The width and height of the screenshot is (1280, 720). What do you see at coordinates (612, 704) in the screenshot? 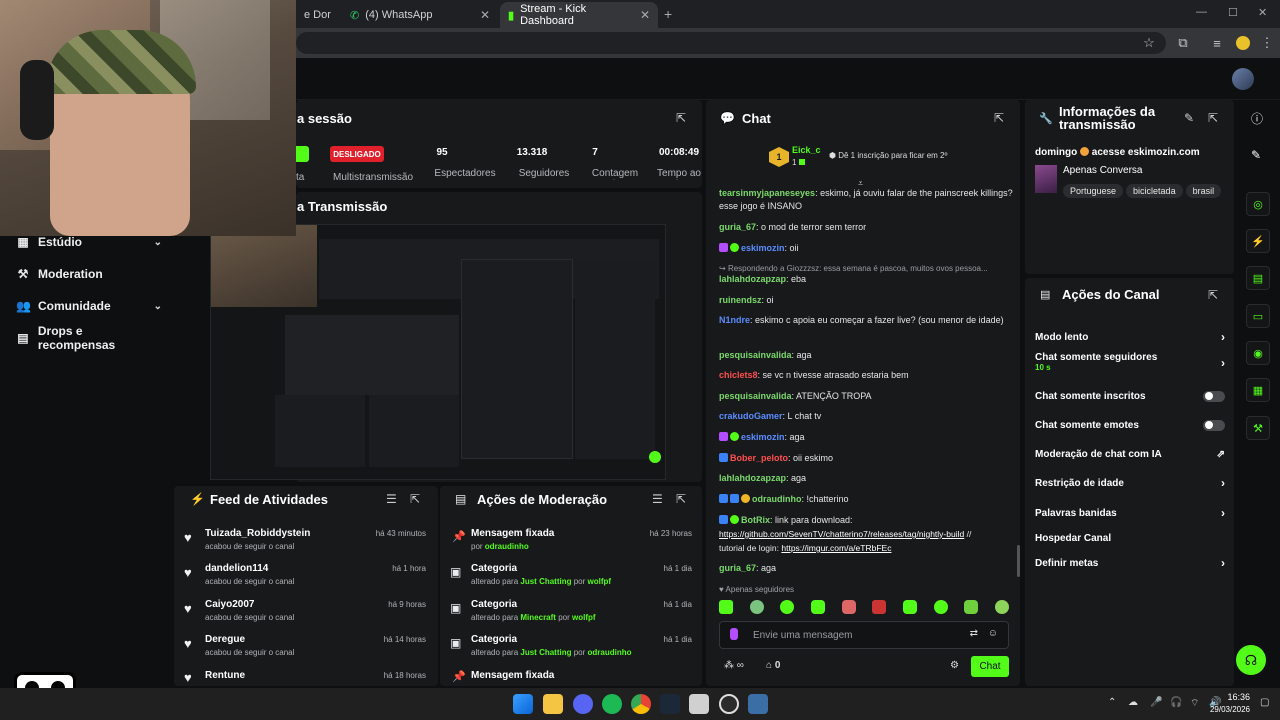
I see `spotify-icon` at bounding box center [612, 704].